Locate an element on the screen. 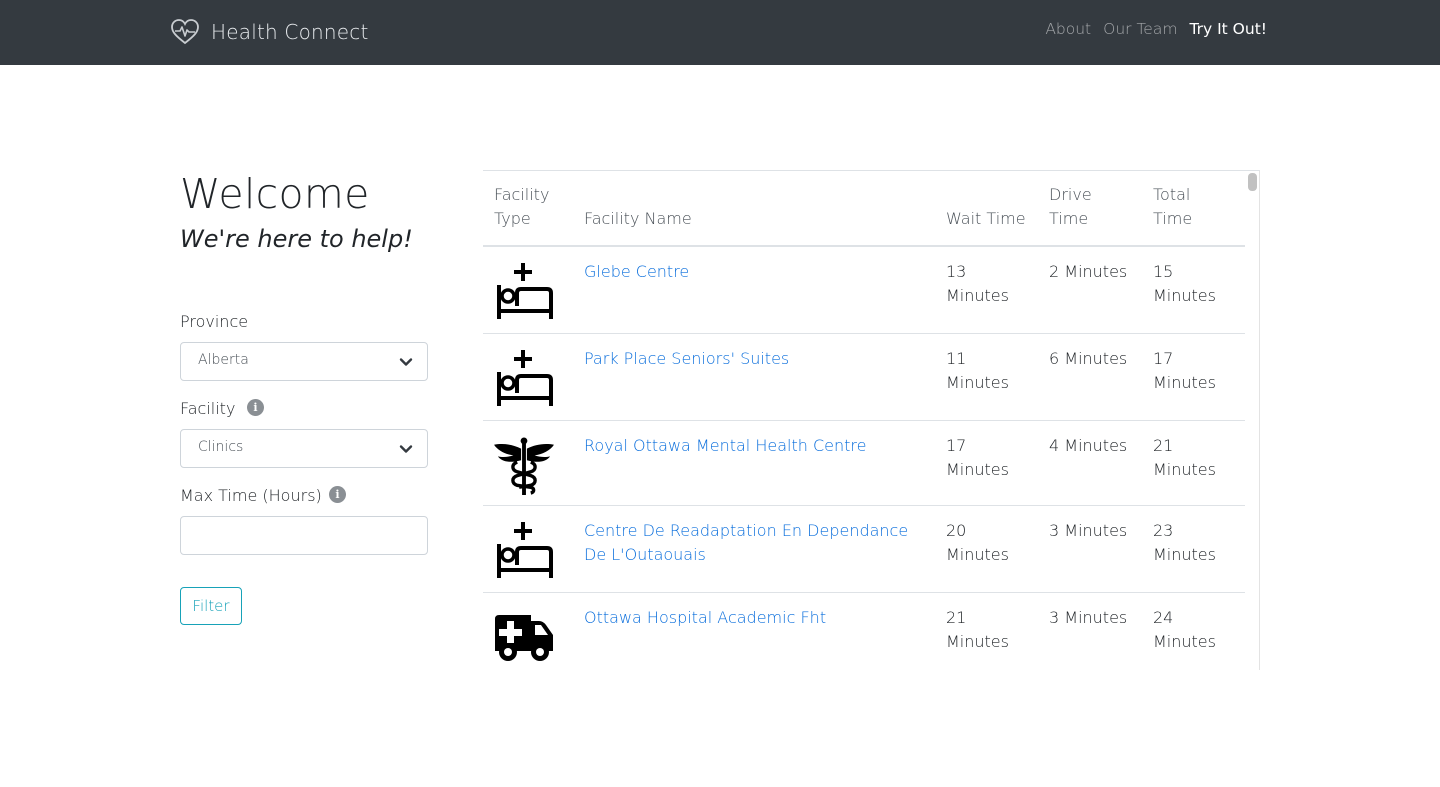  facility-name-cell: Park Place Seniors' Suites is located at coordinates (754, 377).